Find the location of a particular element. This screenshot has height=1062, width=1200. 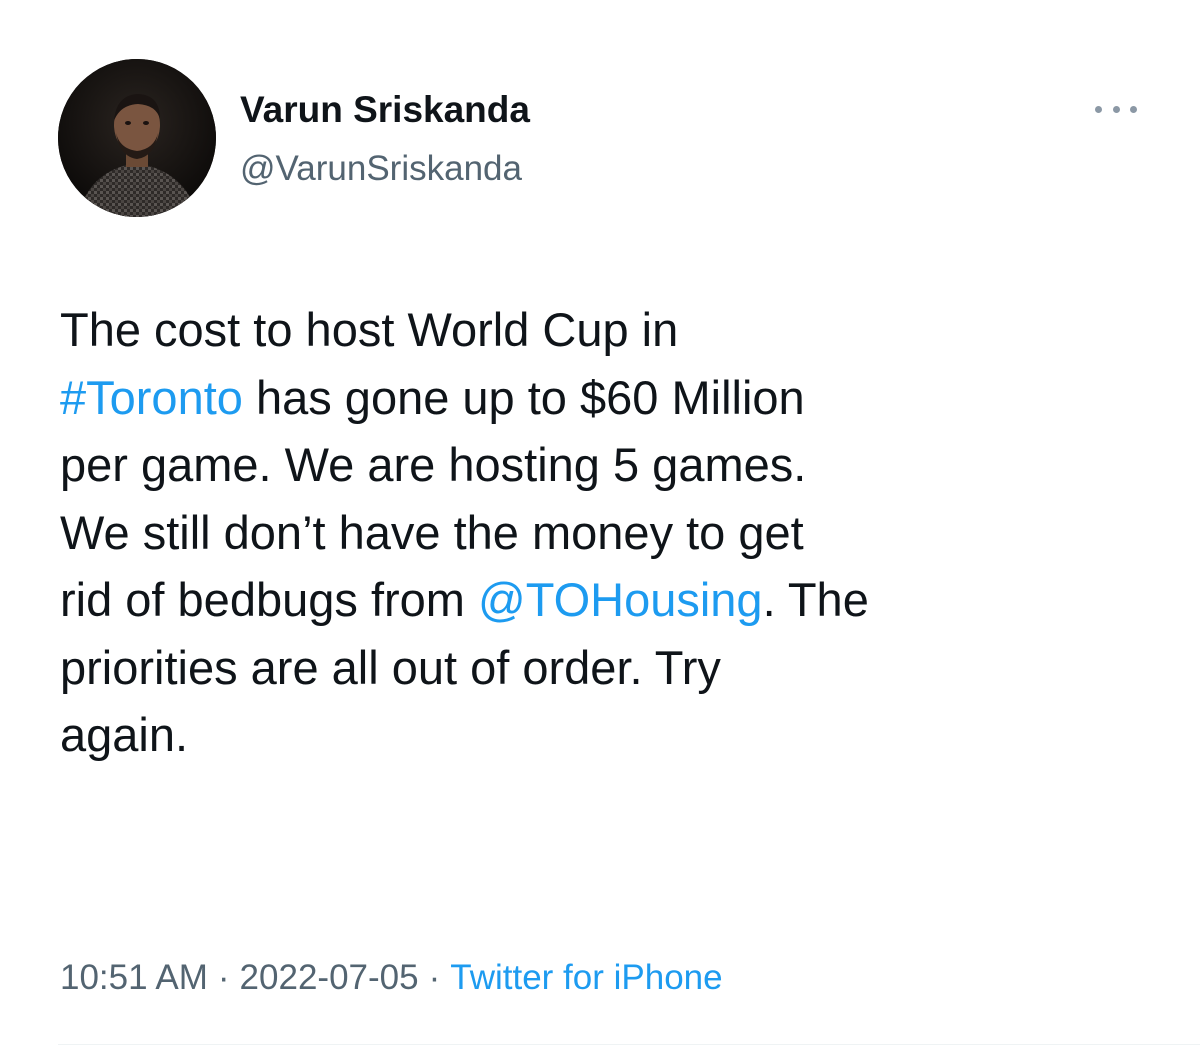

mention-link-tohousing: @TOHousing is located at coordinates (620, 599).